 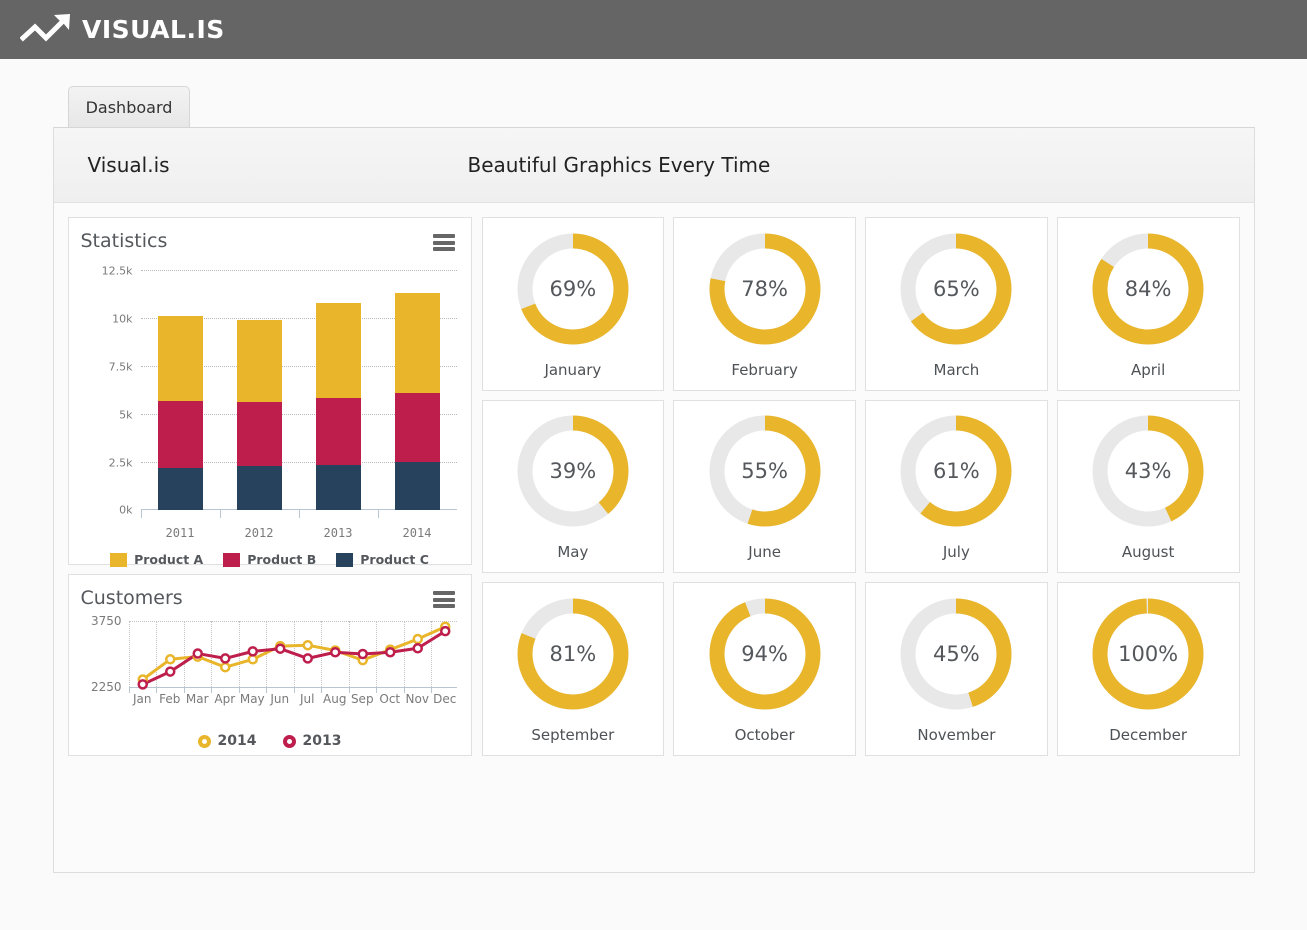 What do you see at coordinates (619, 165) in the screenshot?
I see `panel-tagline: Beautiful Graphics Every Time` at bounding box center [619, 165].